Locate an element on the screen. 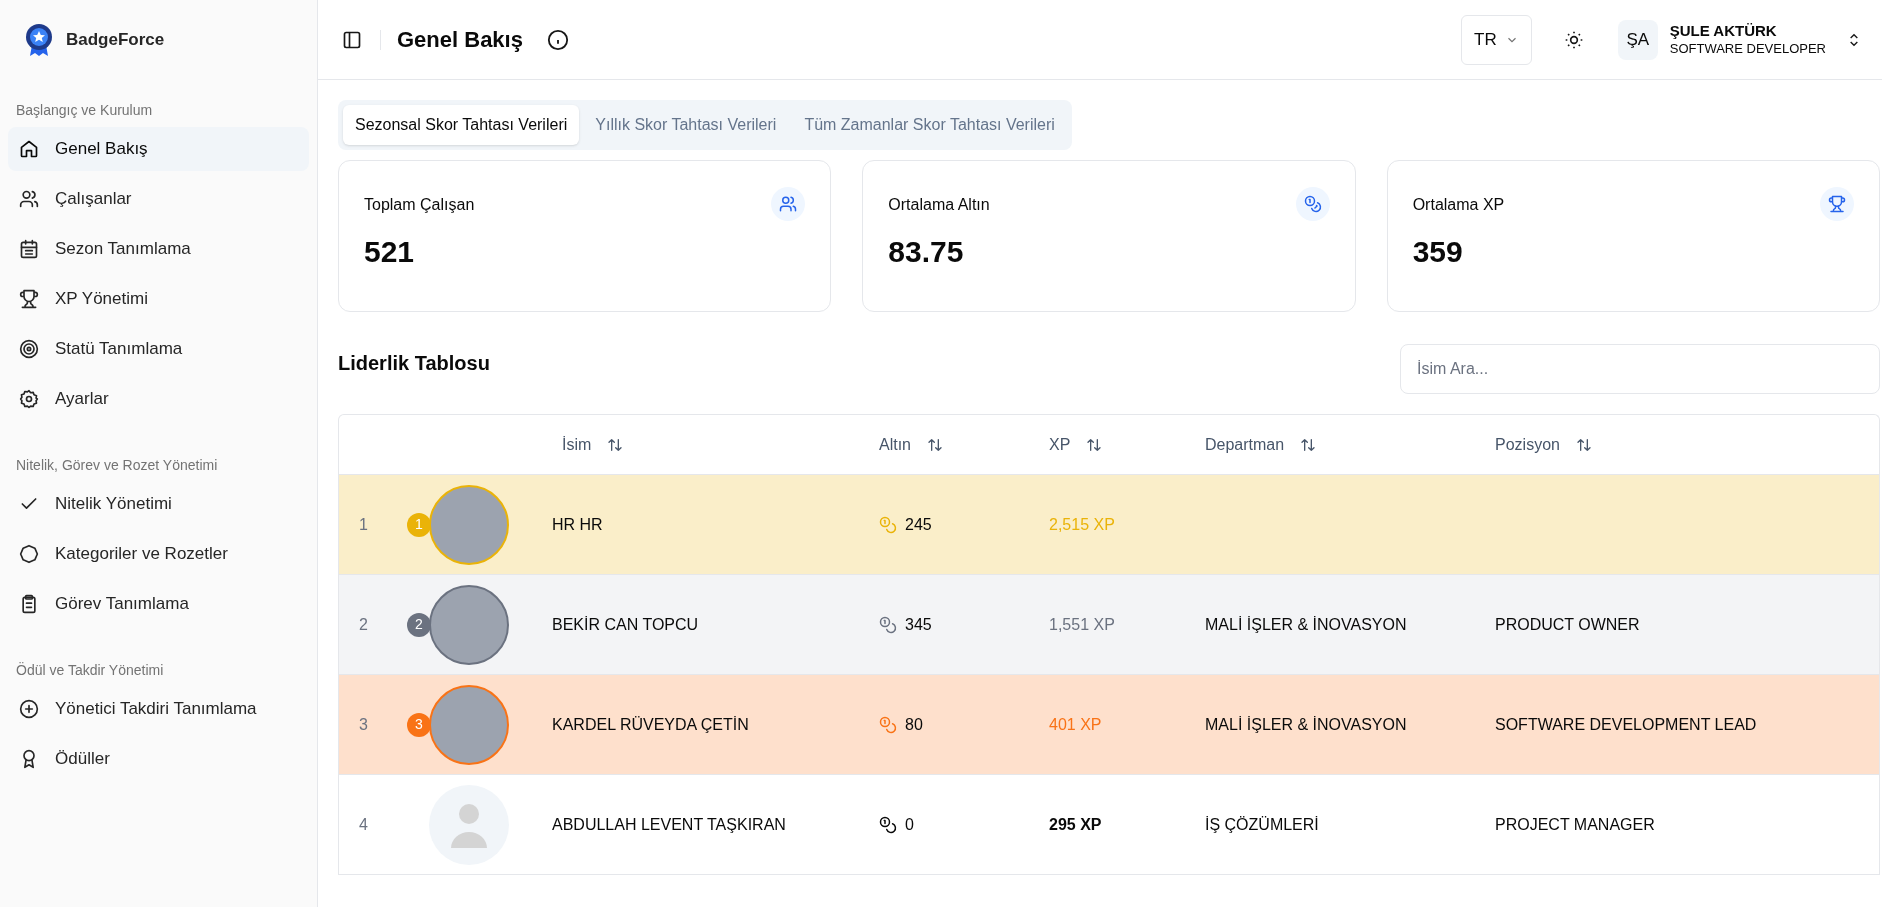 The height and width of the screenshot is (907, 1882). users-badge-icon is located at coordinates (788, 204).